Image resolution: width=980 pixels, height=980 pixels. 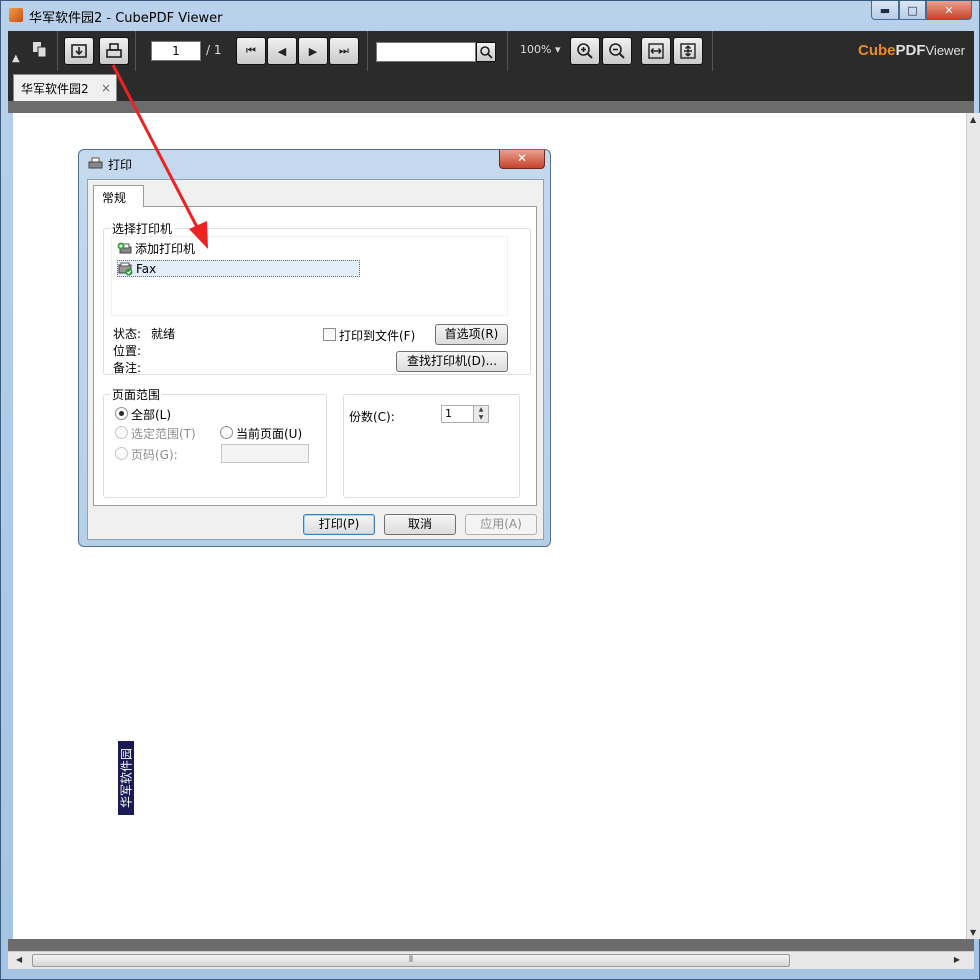 What do you see at coordinates (471, 334) in the screenshot?
I see `preferences-button: 首选项(R)` at bounding box center [471, 334].